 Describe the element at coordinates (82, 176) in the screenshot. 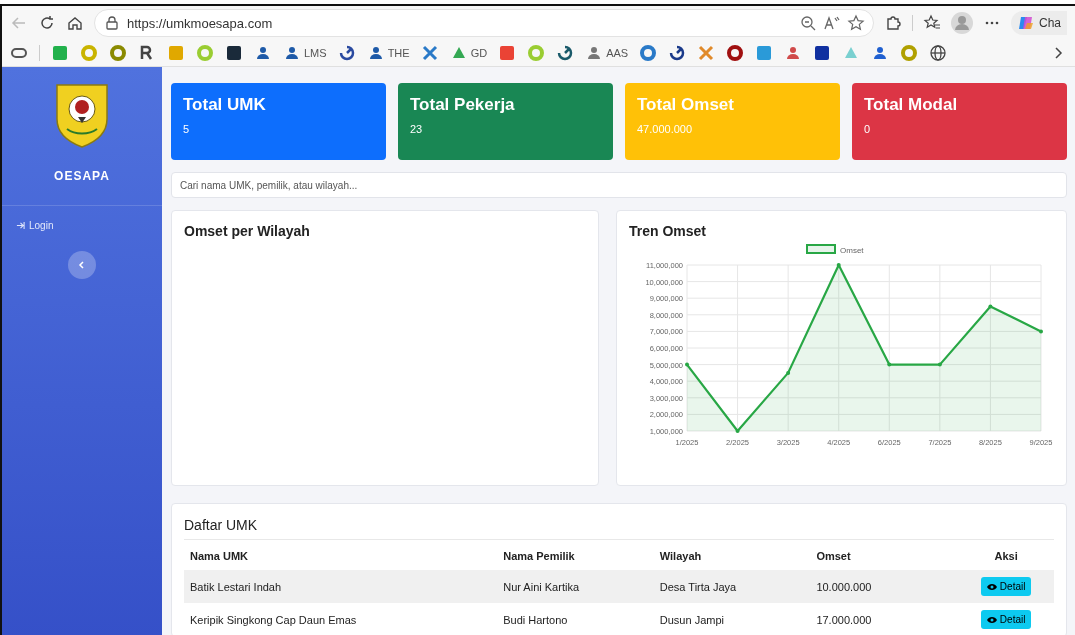

I see `brand-name: OESAPA` at that location.